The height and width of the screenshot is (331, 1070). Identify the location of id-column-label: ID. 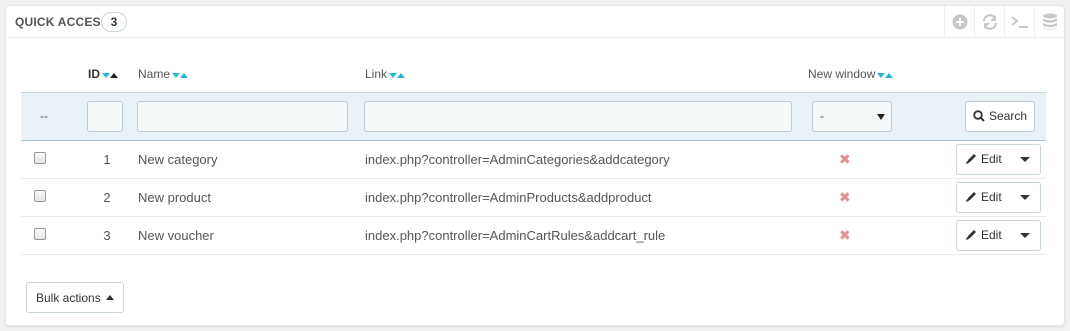
(94, 74).